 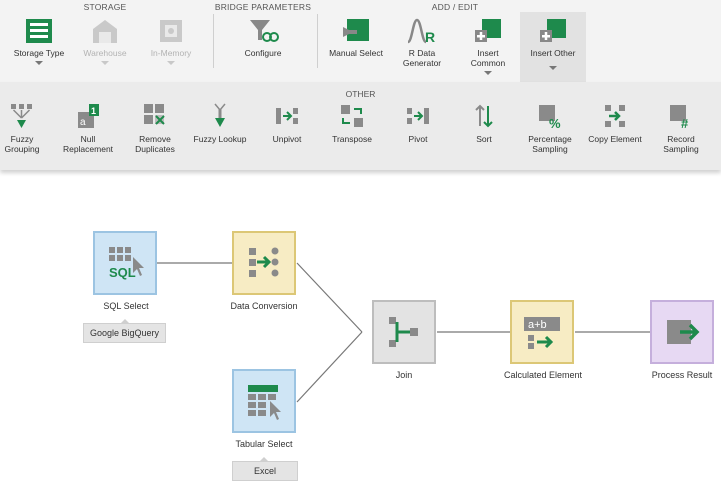 What do you see at coordinates (105, 47) in the screenshot?
I see `warehouse-button: Warehouse` at bounding box center [105, 47].